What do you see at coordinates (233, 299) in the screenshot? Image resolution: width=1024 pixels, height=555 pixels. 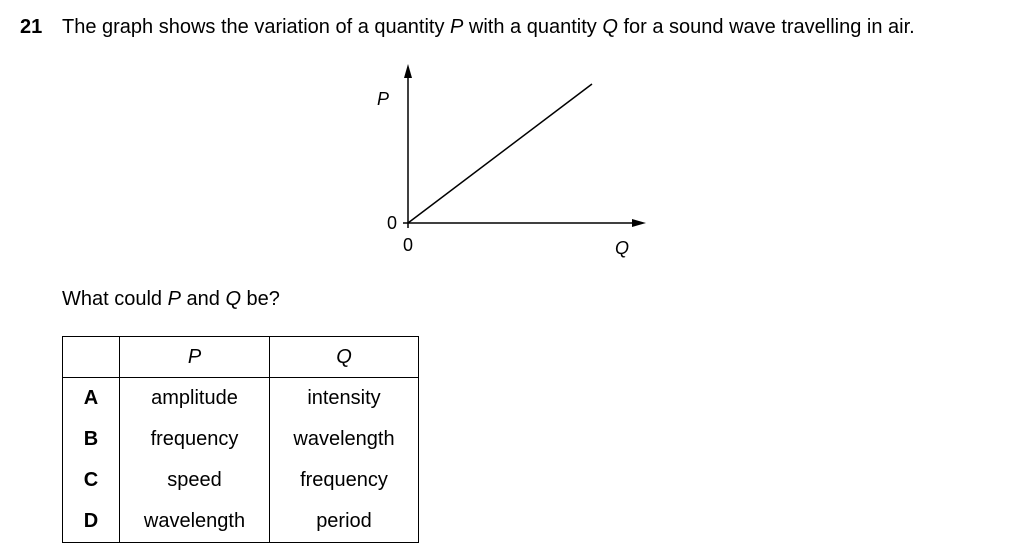 I see `prompt-var-q: Q` at bounding box center [233, 299].